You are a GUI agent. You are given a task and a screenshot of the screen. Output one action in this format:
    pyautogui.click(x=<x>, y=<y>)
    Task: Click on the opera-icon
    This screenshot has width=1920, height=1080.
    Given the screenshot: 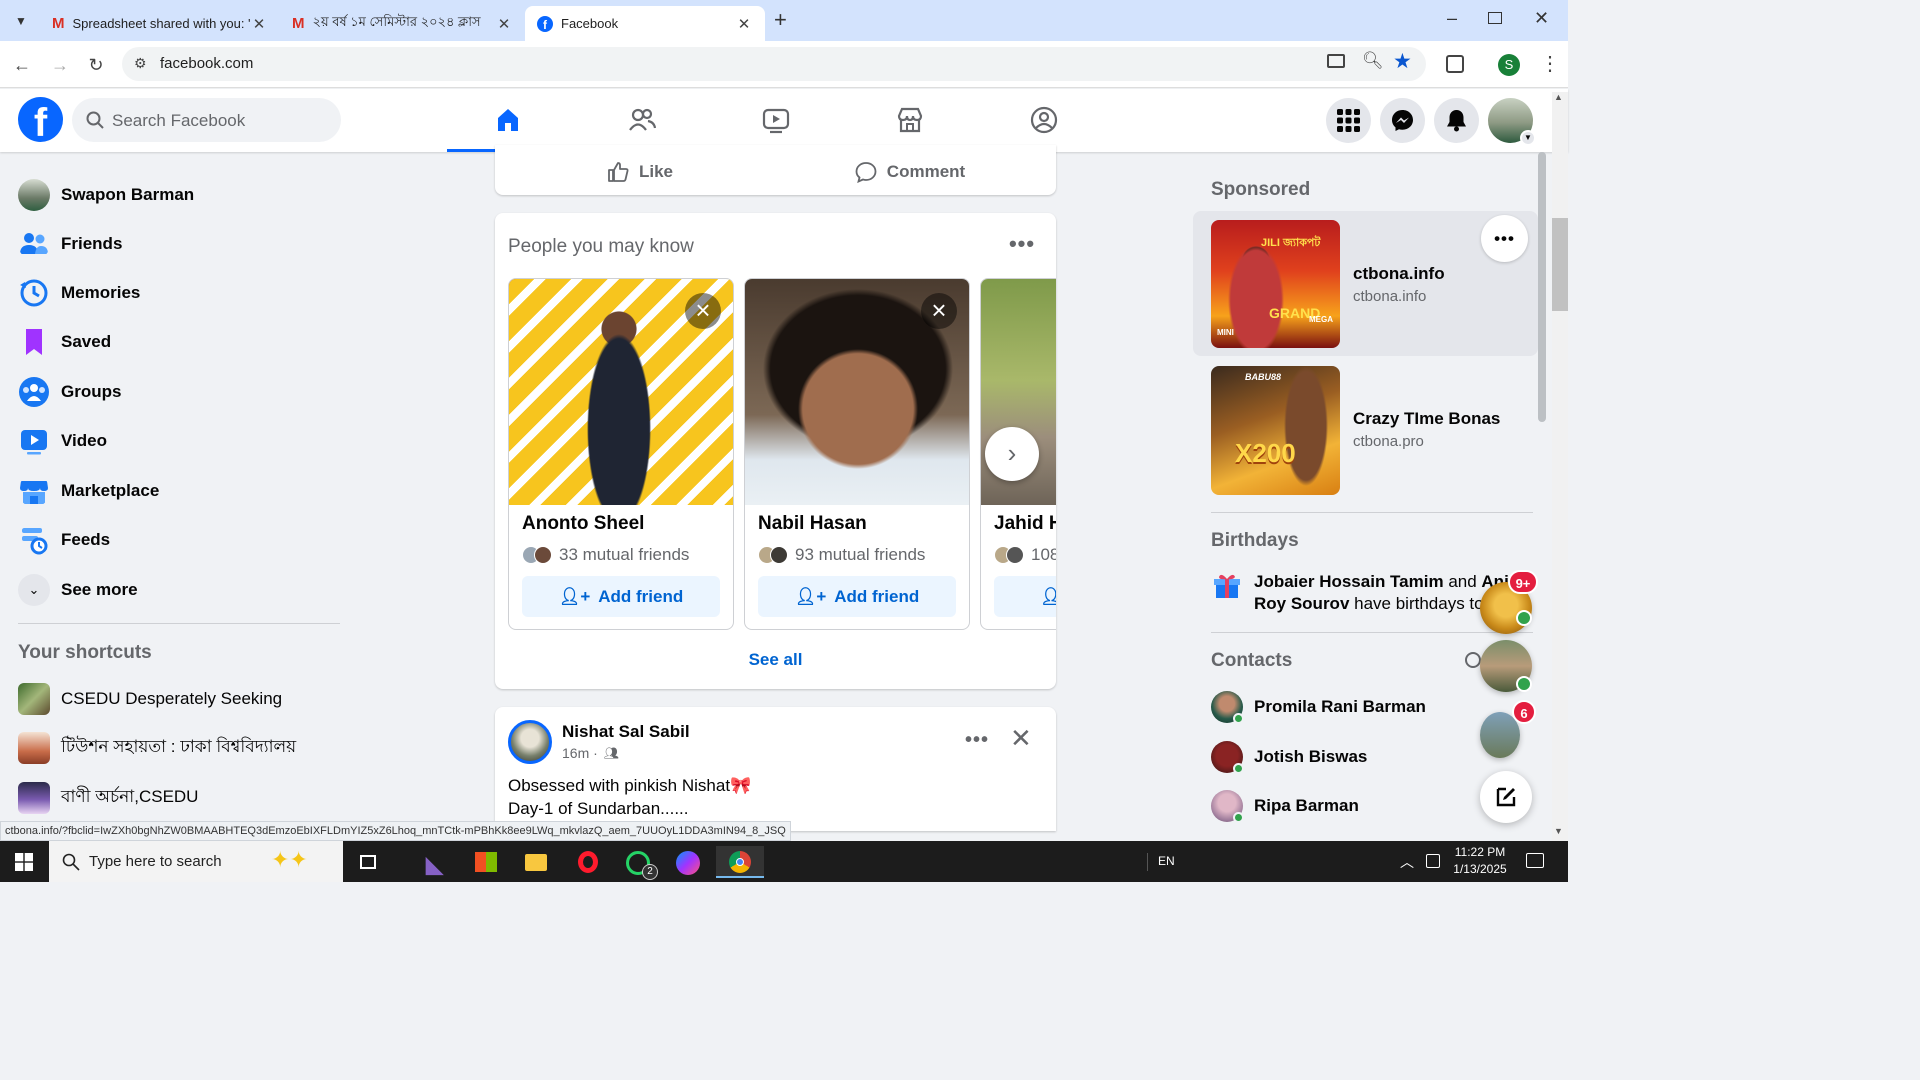 What is the action you would take?
    pyautogui.click(x=588, y=862)
    